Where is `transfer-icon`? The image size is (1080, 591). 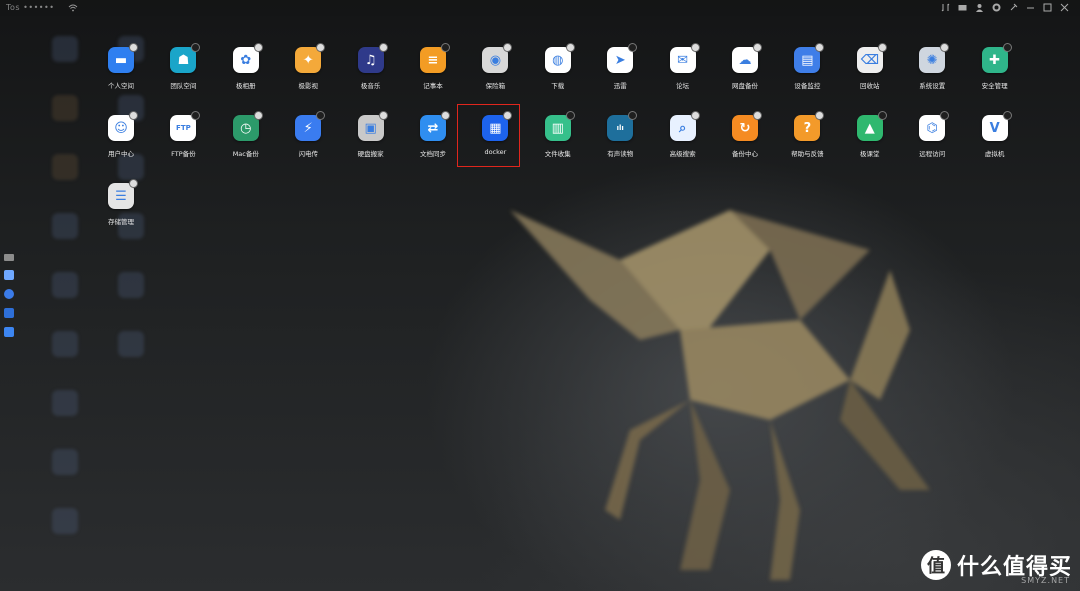 transfer-icon is located at coordinates (945, 7).